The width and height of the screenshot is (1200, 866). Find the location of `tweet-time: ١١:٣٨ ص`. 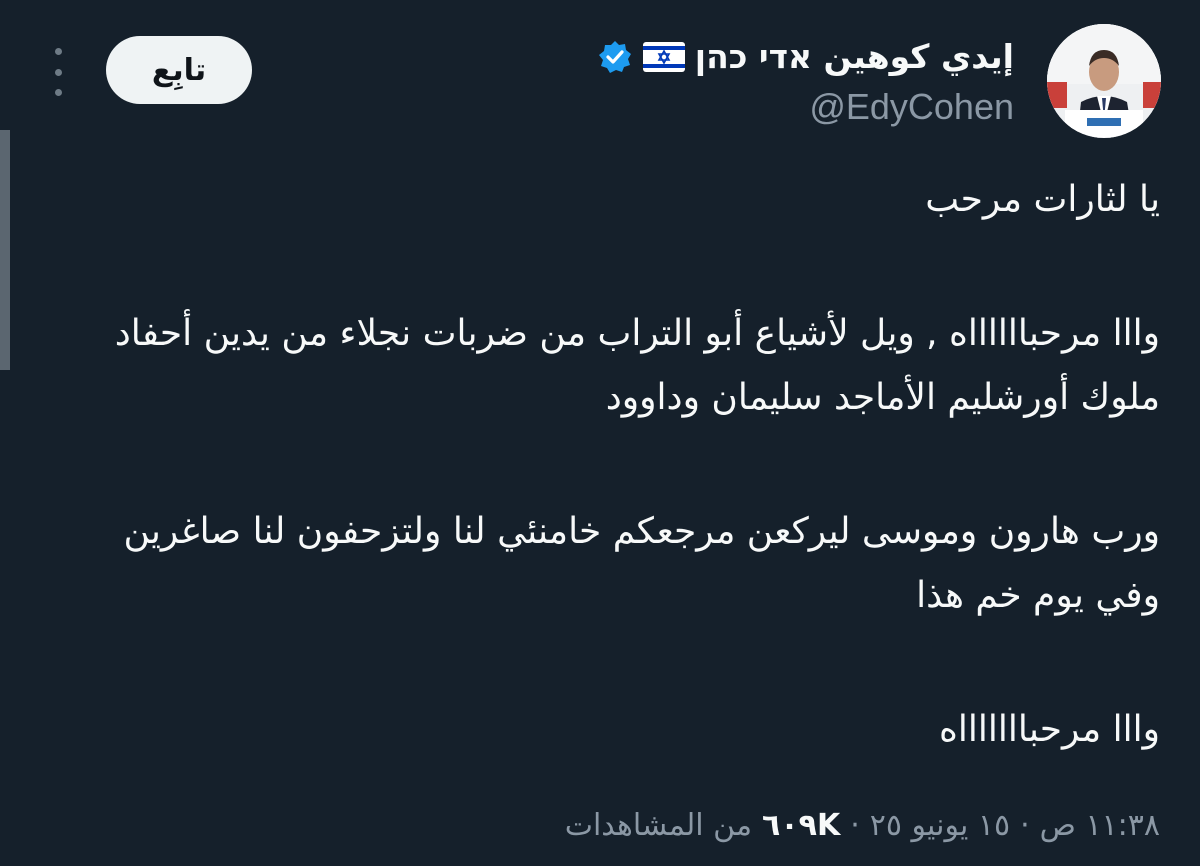

tweet-time: ١١:٣٨ ص is located at coordinates (1100, 825).